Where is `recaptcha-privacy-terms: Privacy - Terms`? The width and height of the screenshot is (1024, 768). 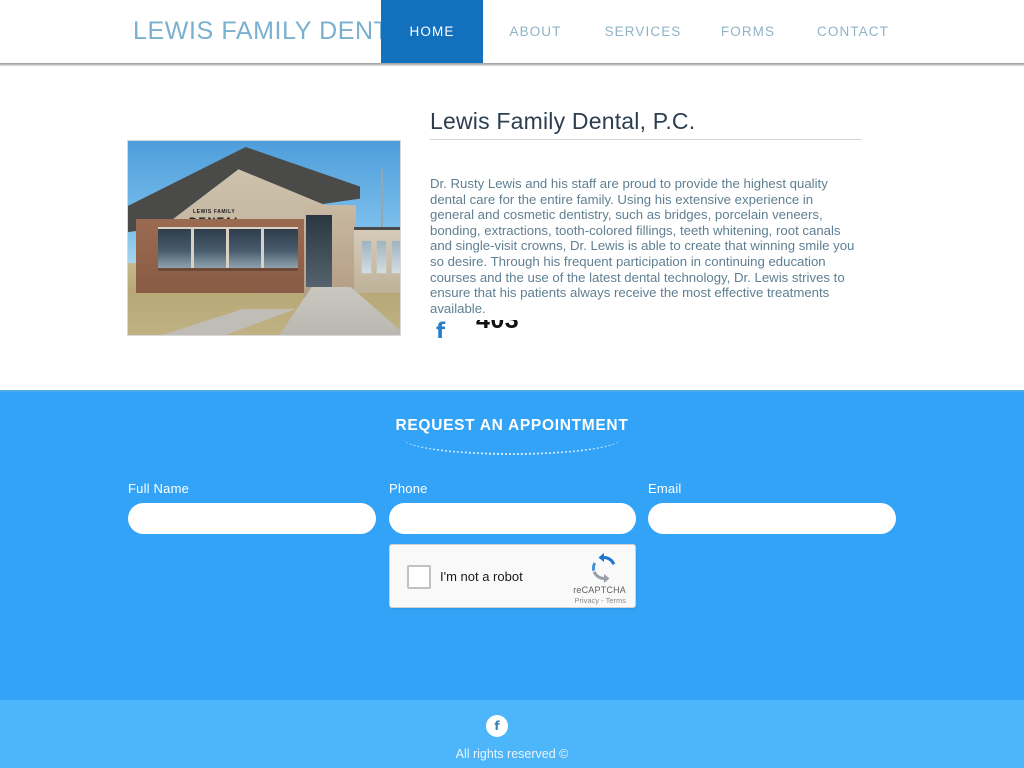 recaptcha-privacy-terms: Privacy - Terms is located at coordinates (600, 600).